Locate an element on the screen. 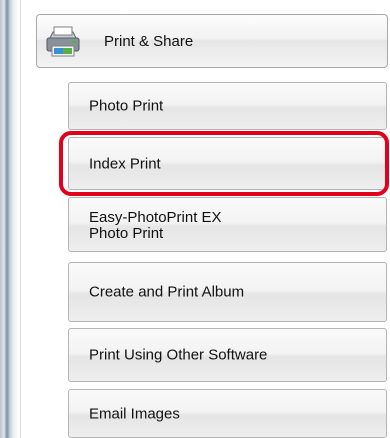 The width and height of the screenshot is (390, 438). index-print-highlight-box is located at coordinates (224, 163).